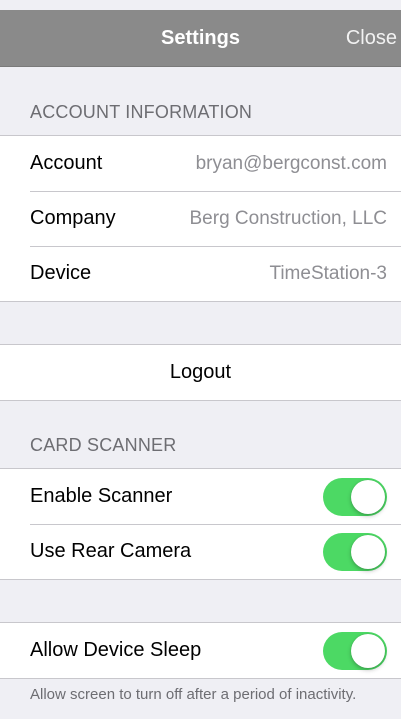 This screenshot has width=401, height=719. What do you see at coordinates (288, 218) in the screenshot?
I see `company-value: Berg Construction, LLC` at bounding box center [288, 218].